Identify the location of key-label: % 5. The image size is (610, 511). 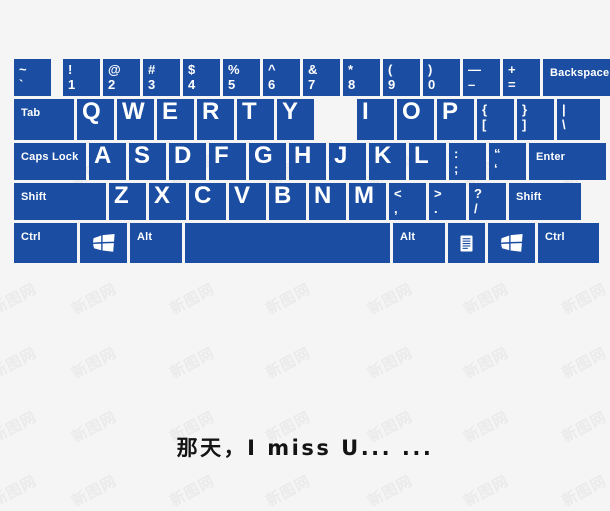
(234, 77).